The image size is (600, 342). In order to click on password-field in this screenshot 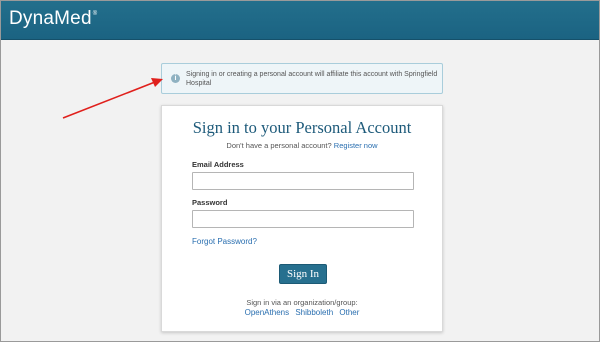, I will do `click(303, 219)`.